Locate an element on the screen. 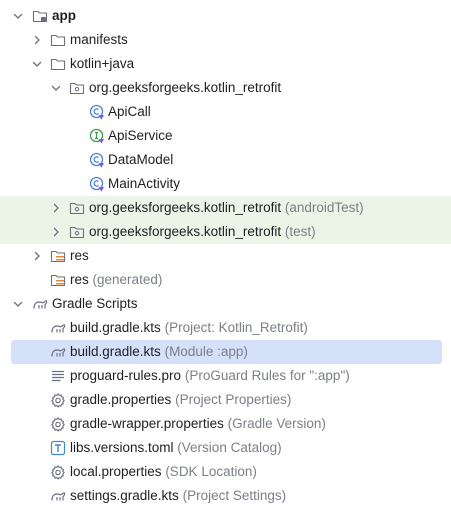 The height and width of the screenshot is (518, 451). folder-name: res is located at coordinates (79, 279).